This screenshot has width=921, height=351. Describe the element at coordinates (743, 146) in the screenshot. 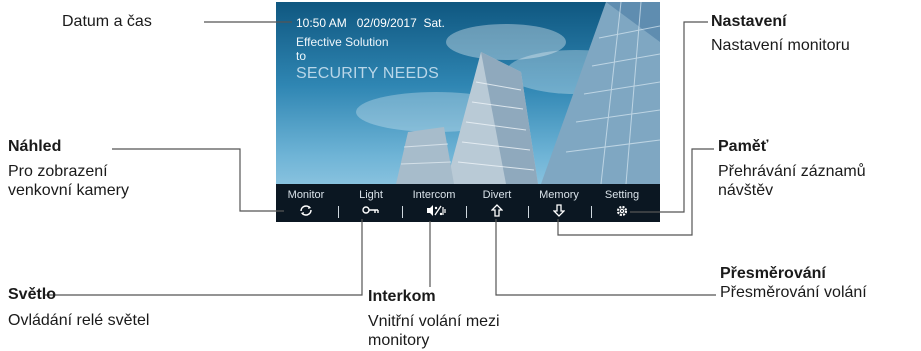

I see `callout-pamet-title: Paměť` at that location.